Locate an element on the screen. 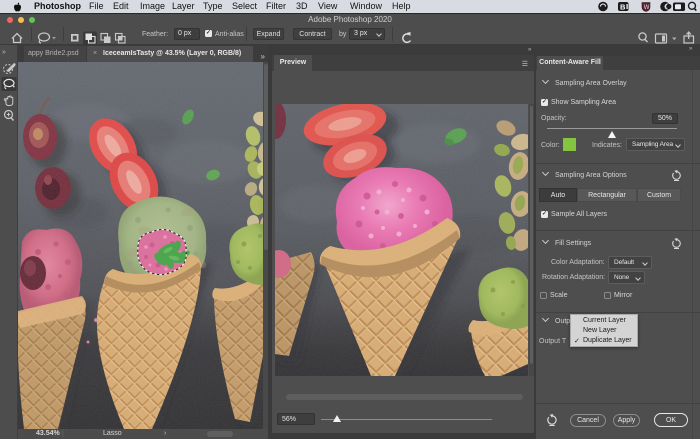  svg-text: W is located at coordinates (647, 8).